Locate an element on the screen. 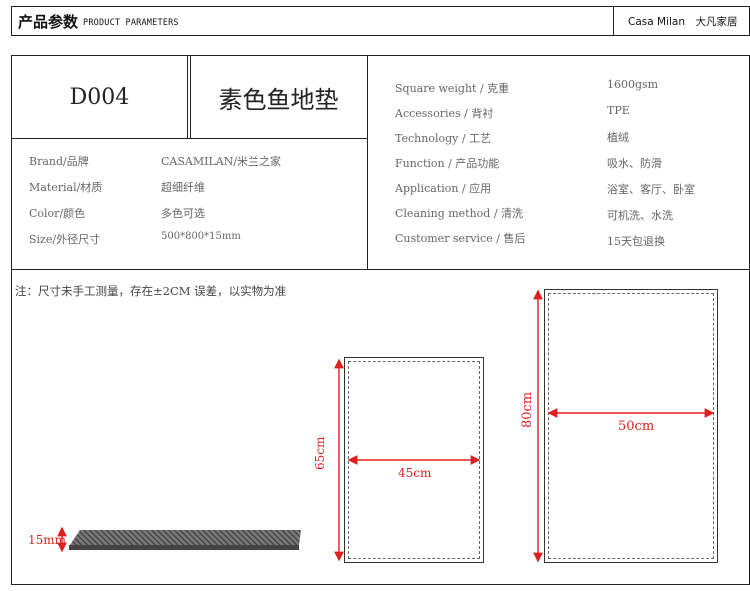 The image size is (750, 591). large-height-label: 80cm is located at coordinates (527, 409).